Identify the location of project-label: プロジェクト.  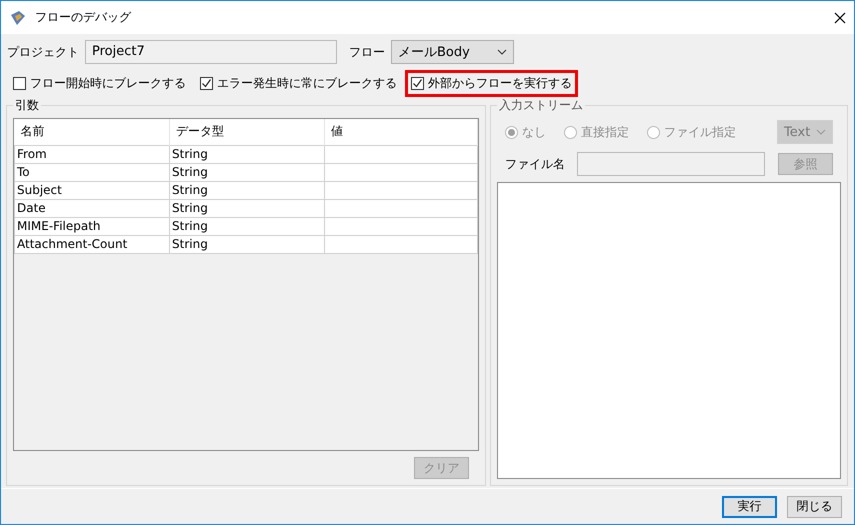
(43, 52).